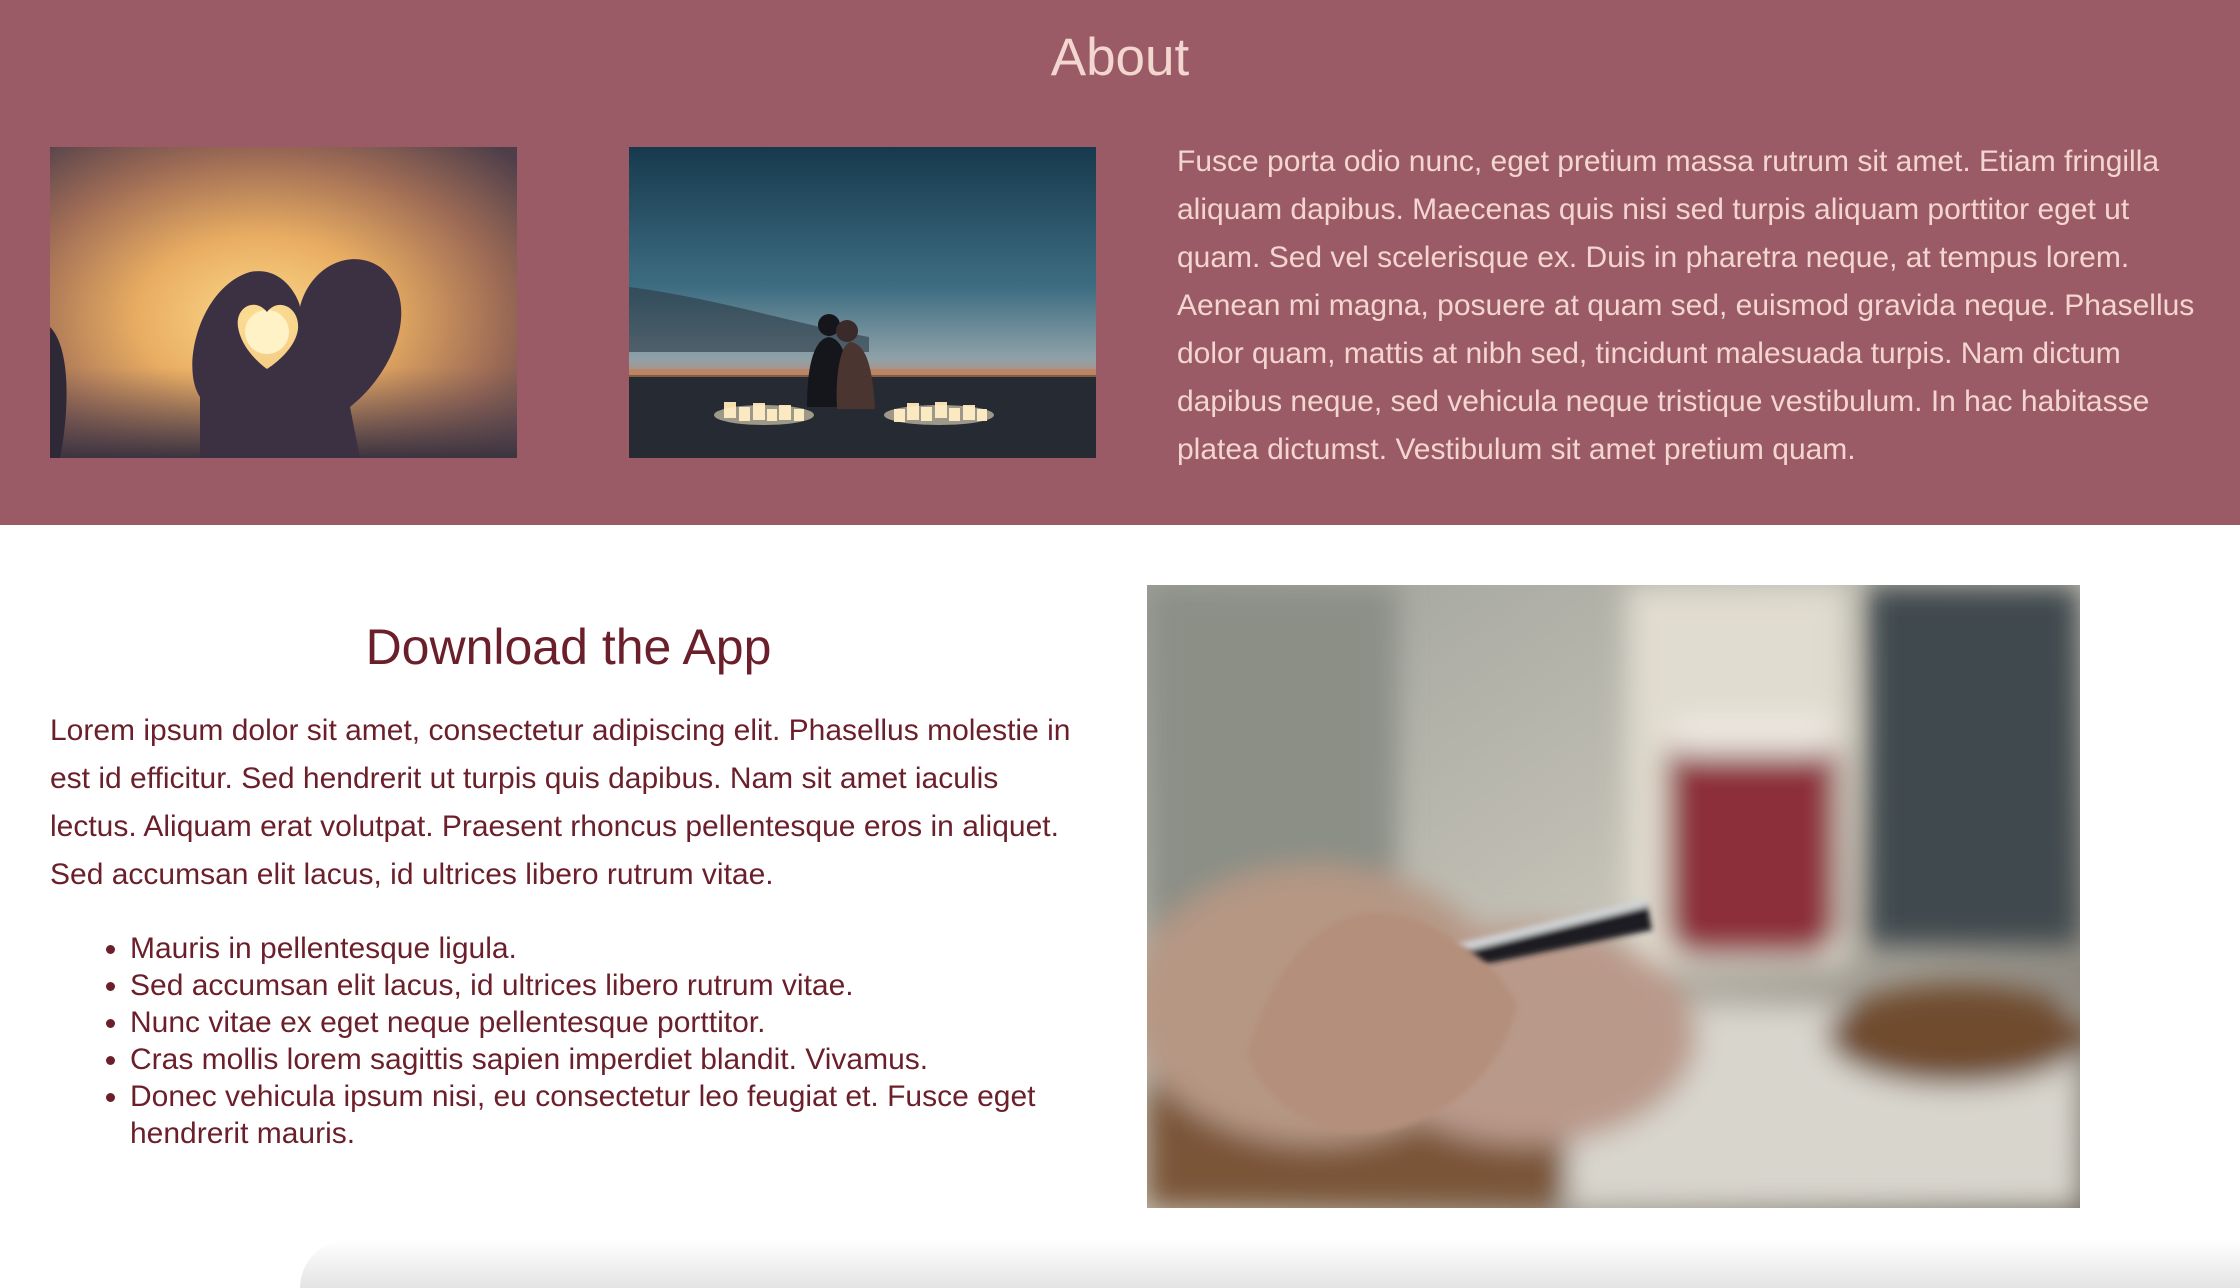 Image resolution: width=2240 pixels, height=1288 pixels. I want to click on list-item: Mauris in pellentesque ligula., so click(610, 948).